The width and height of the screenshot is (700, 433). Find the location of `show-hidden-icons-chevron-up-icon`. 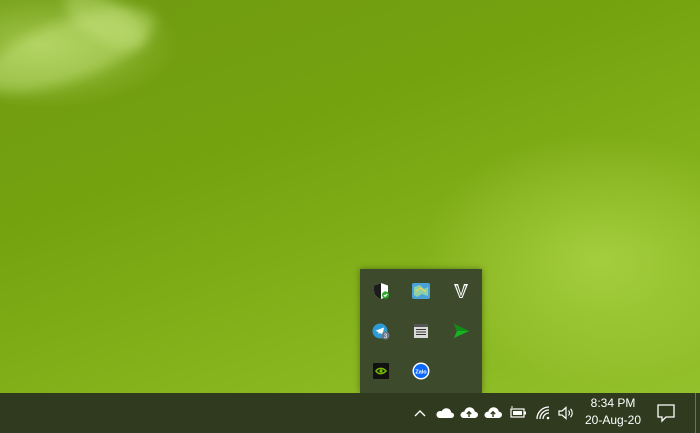

show-hidden-icons-chevron-up-icon is located at coordinates (420, 413).